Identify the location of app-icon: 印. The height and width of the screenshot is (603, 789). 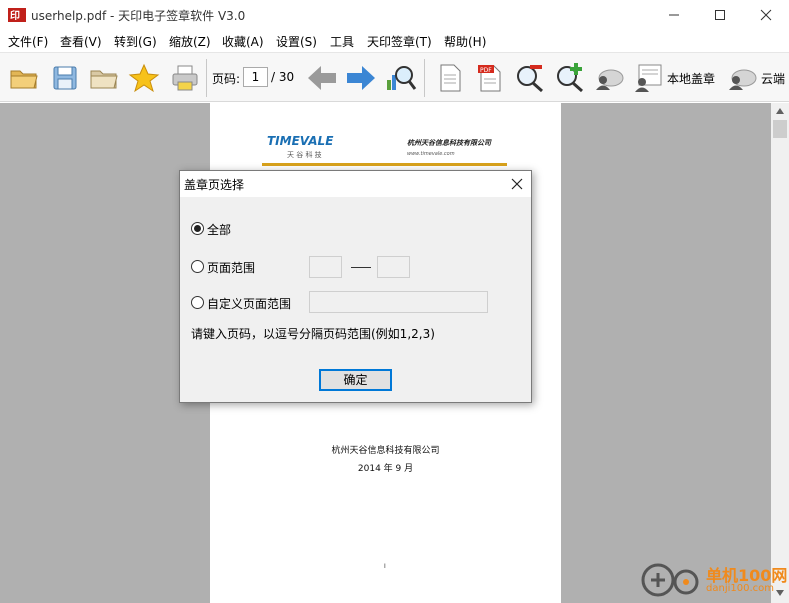
(17, 15).